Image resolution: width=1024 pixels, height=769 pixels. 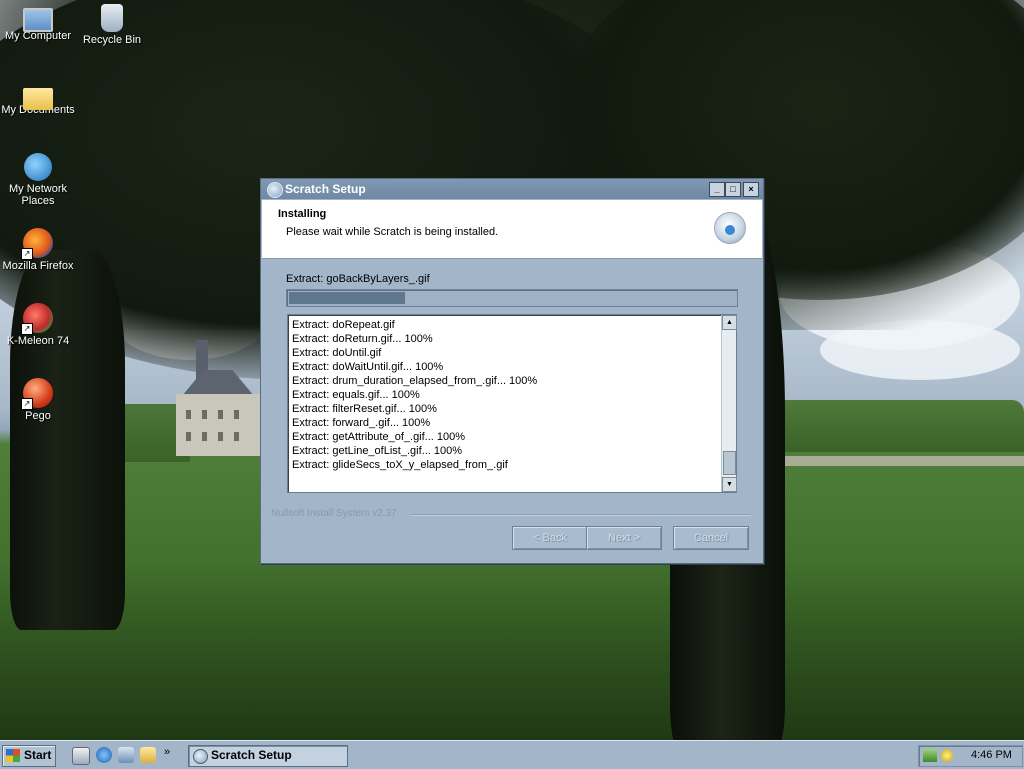 I want to click on log-line: Extract: doUntil.gif, so click(x=337, y=353).